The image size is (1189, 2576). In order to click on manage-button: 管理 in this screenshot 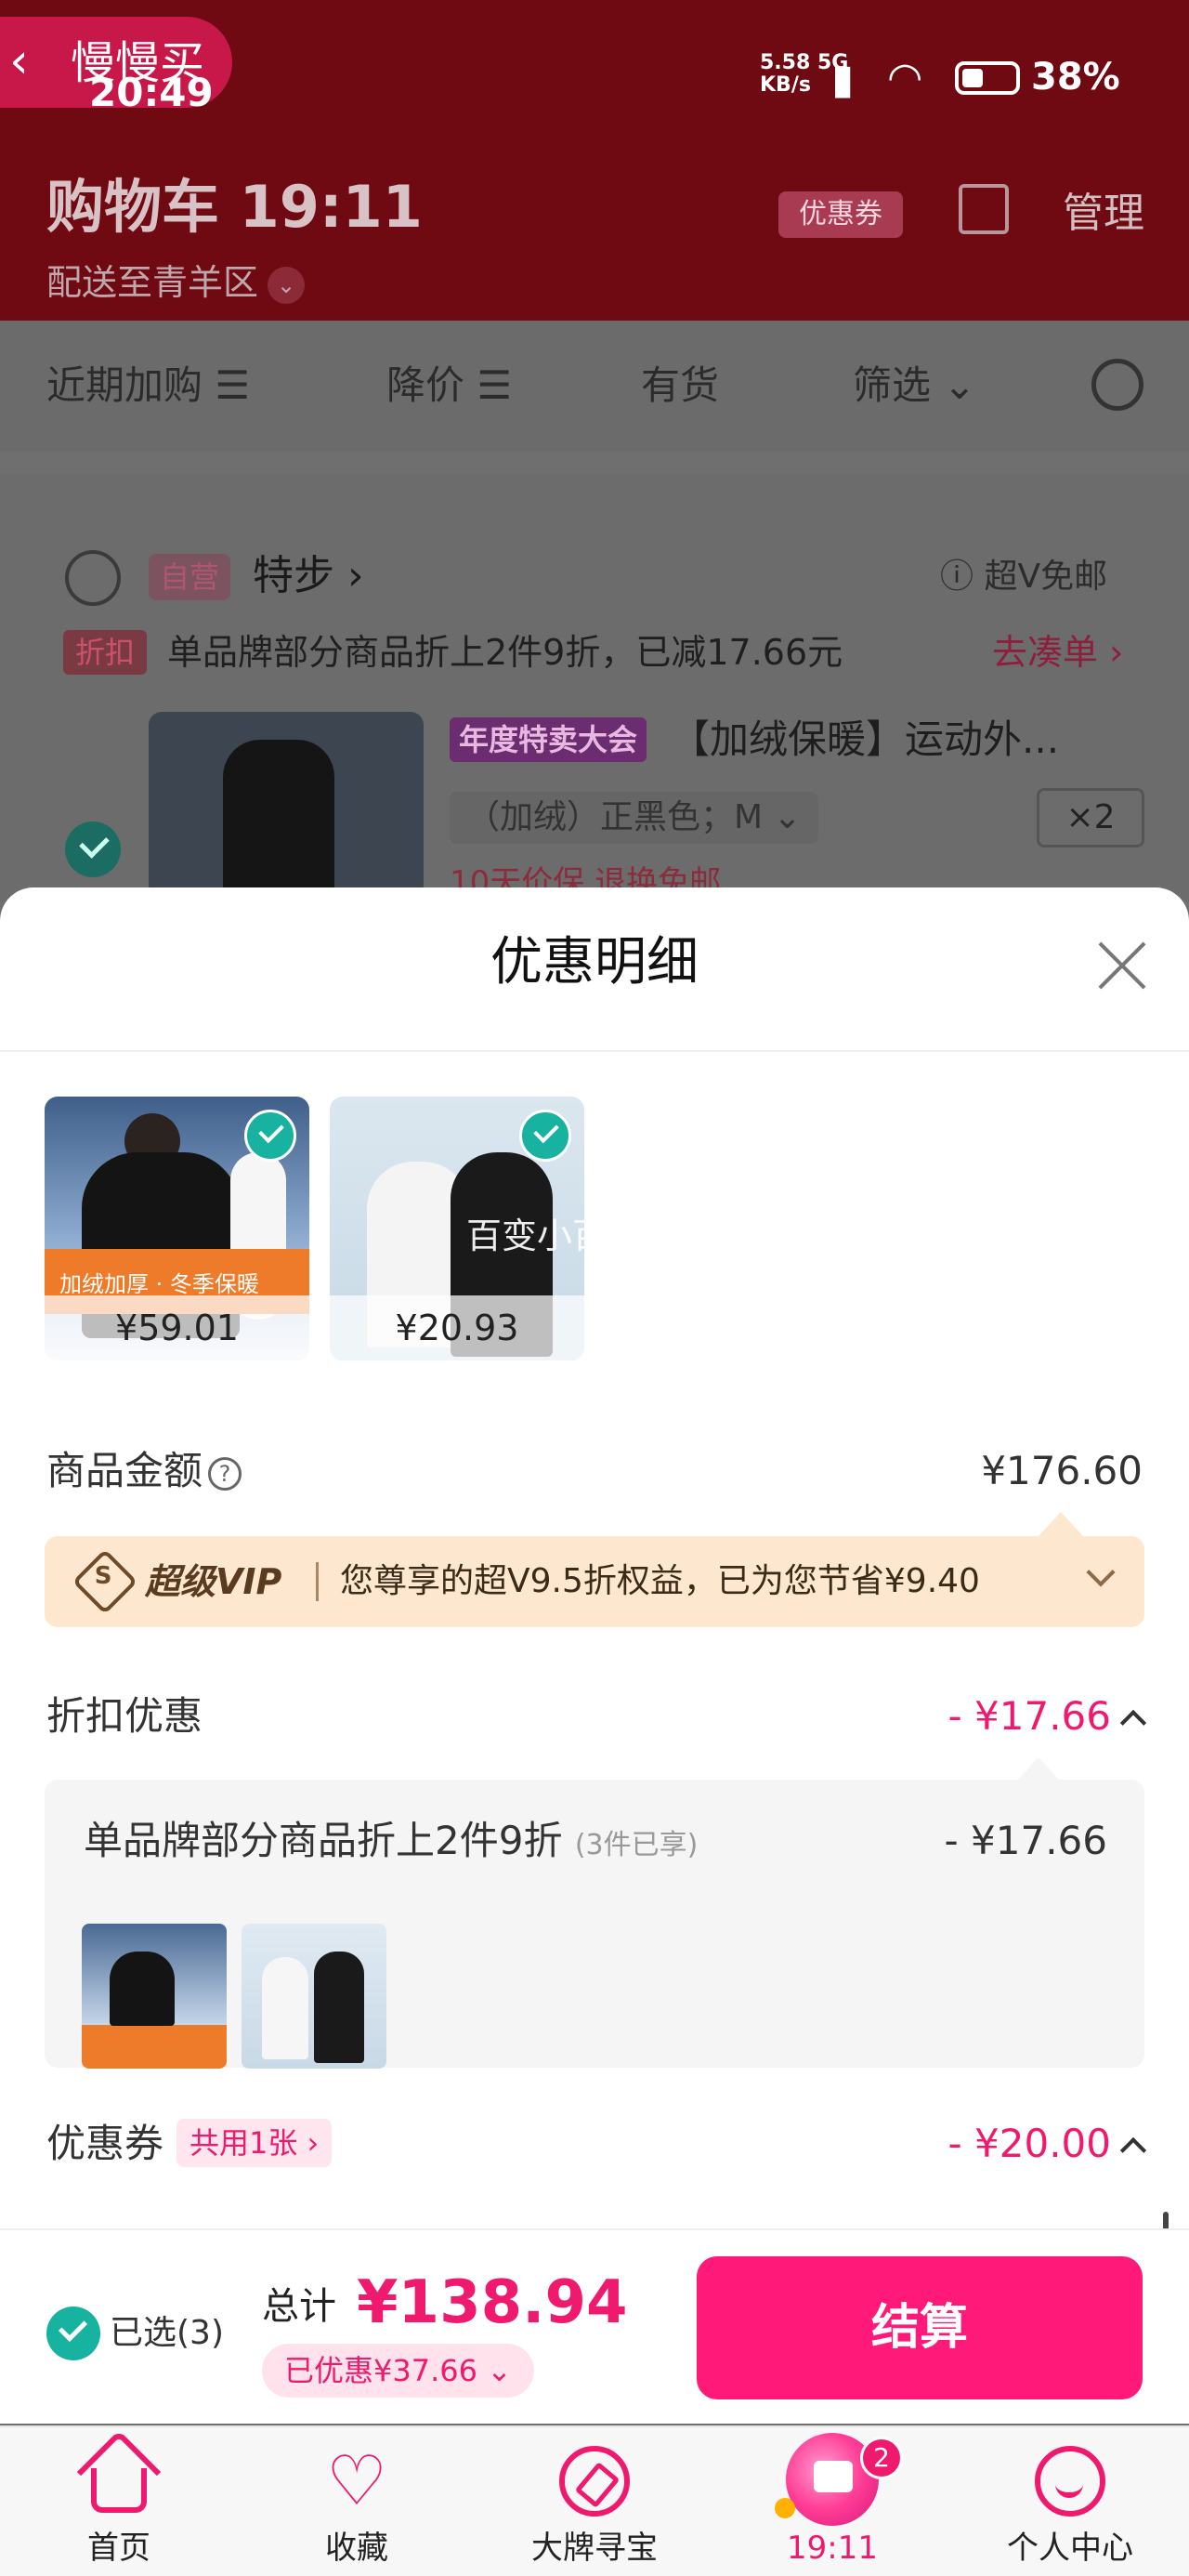, I will do `click(1103, 214)`.